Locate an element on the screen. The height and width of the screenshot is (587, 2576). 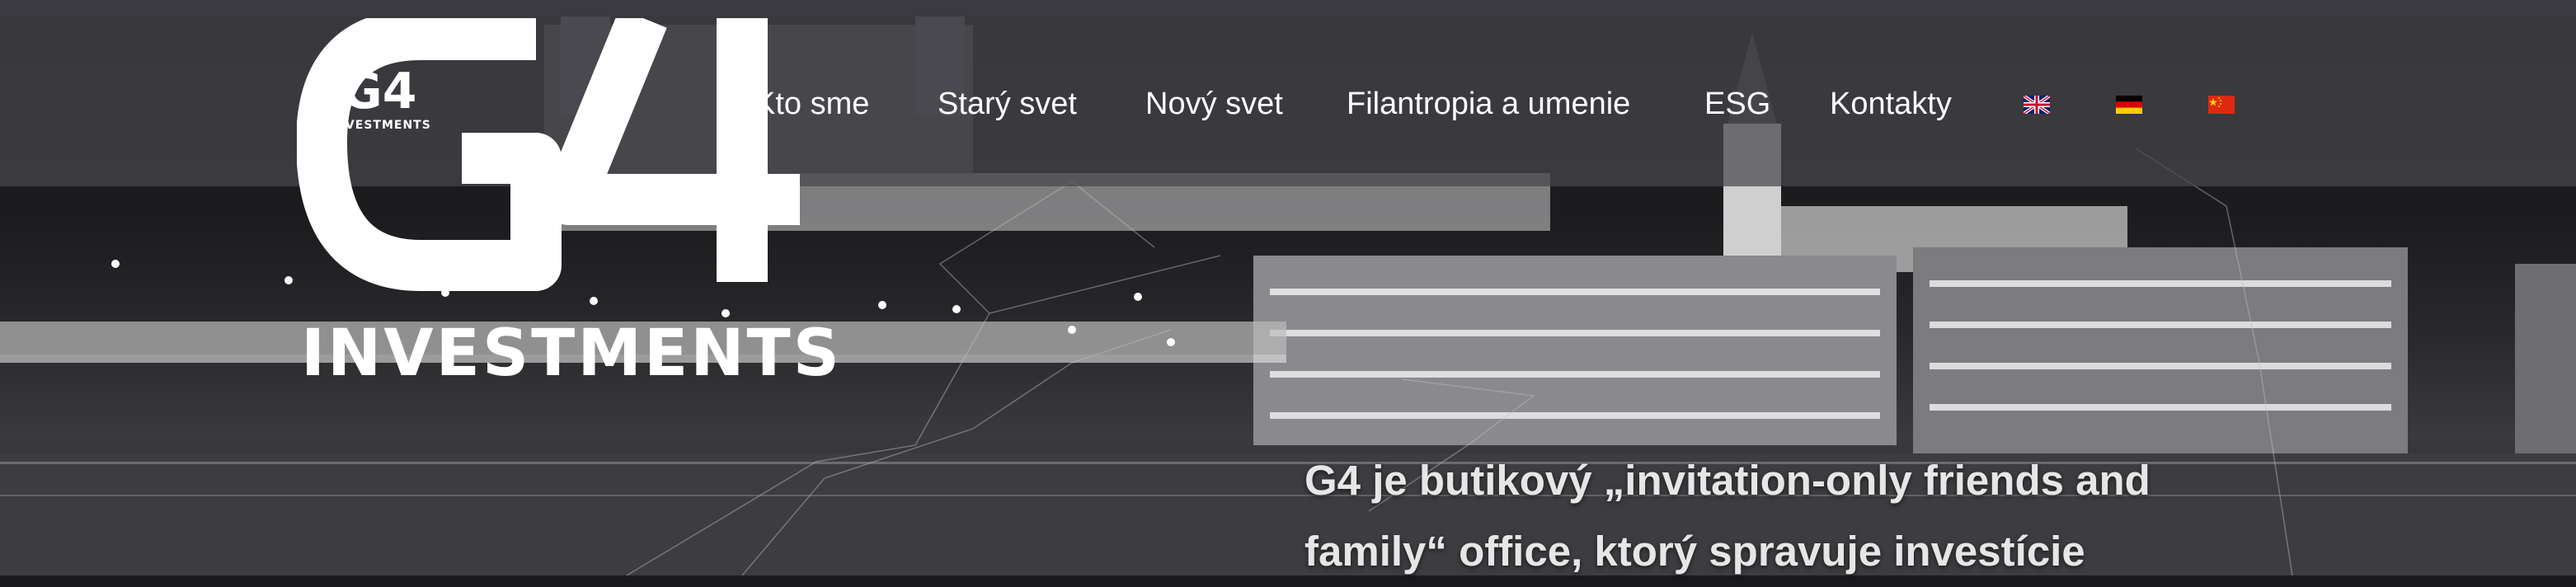
german-flag-icon is located at coordinates (2129, 105).